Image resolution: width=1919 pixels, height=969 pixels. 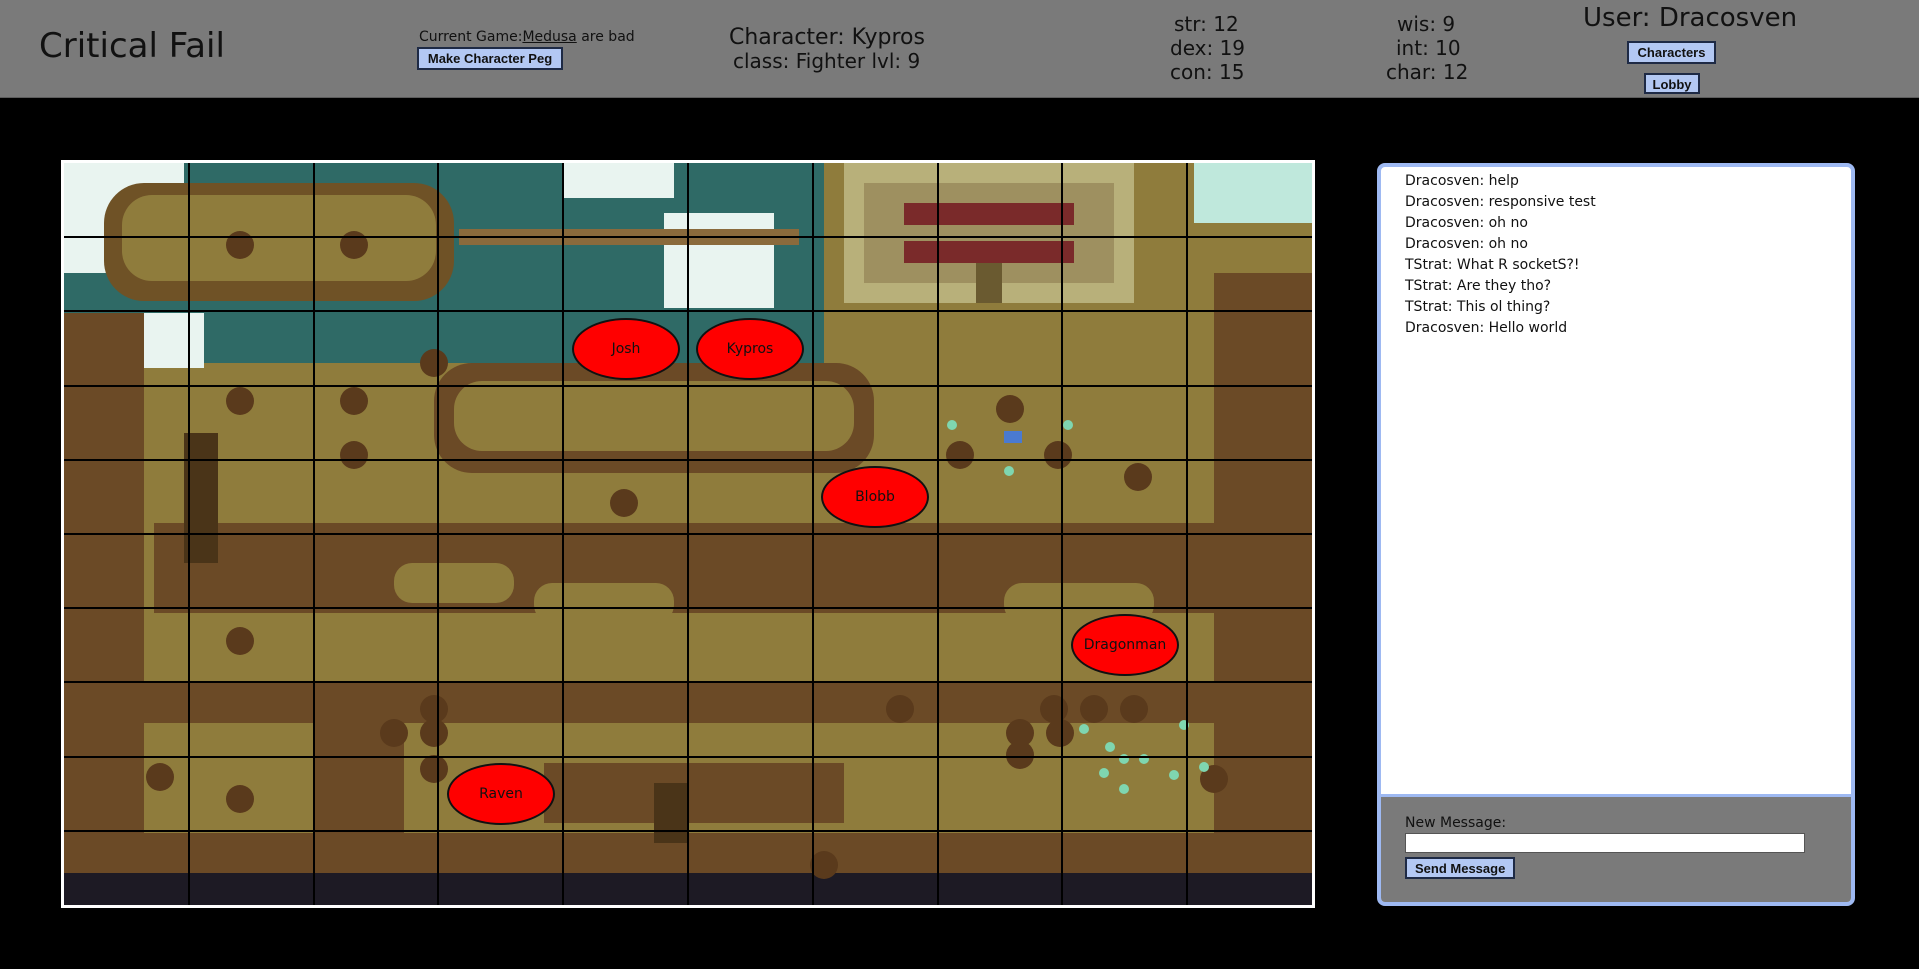 What do you see at coordinates (1208, 48) in the screenshot?
I see `stat-dex: dex: 19` at bounding box center [1208, 48].